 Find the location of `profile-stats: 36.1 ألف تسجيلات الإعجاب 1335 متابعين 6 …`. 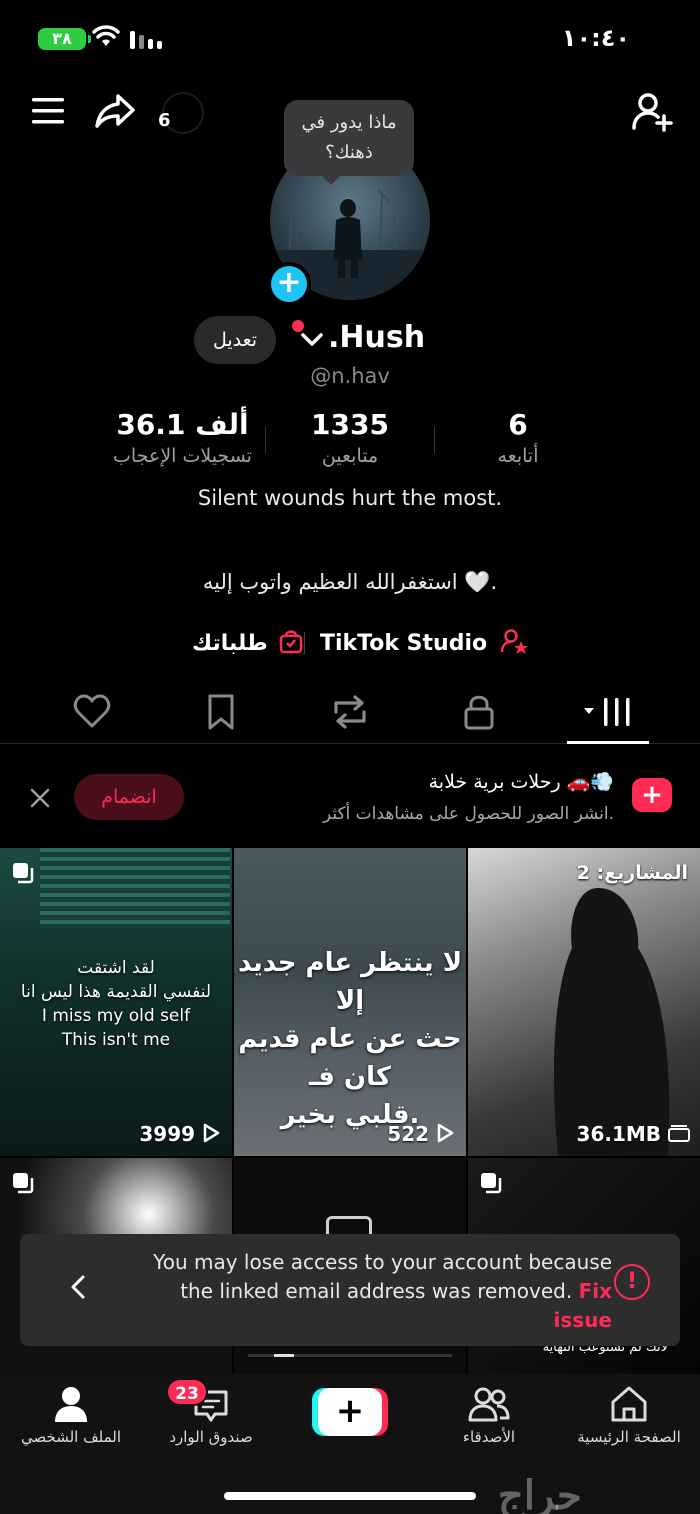

profile-stats: 36.1 ألف تسجيلات الإعجاب 1335 متابعين 6 … is located at coordinates (350, 443).